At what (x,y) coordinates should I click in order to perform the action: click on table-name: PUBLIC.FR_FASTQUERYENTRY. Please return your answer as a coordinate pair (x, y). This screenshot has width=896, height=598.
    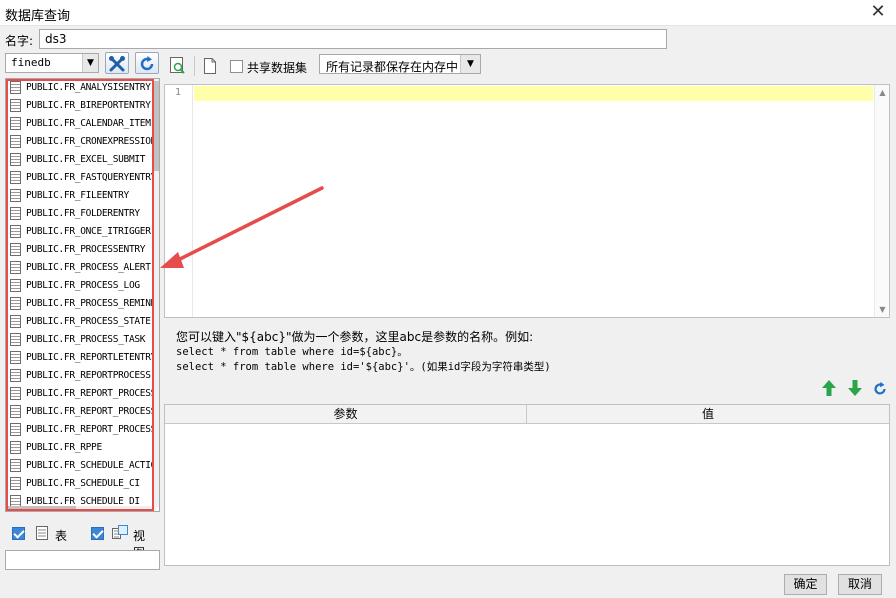
    Looking at the image, I should click on (91, 177).